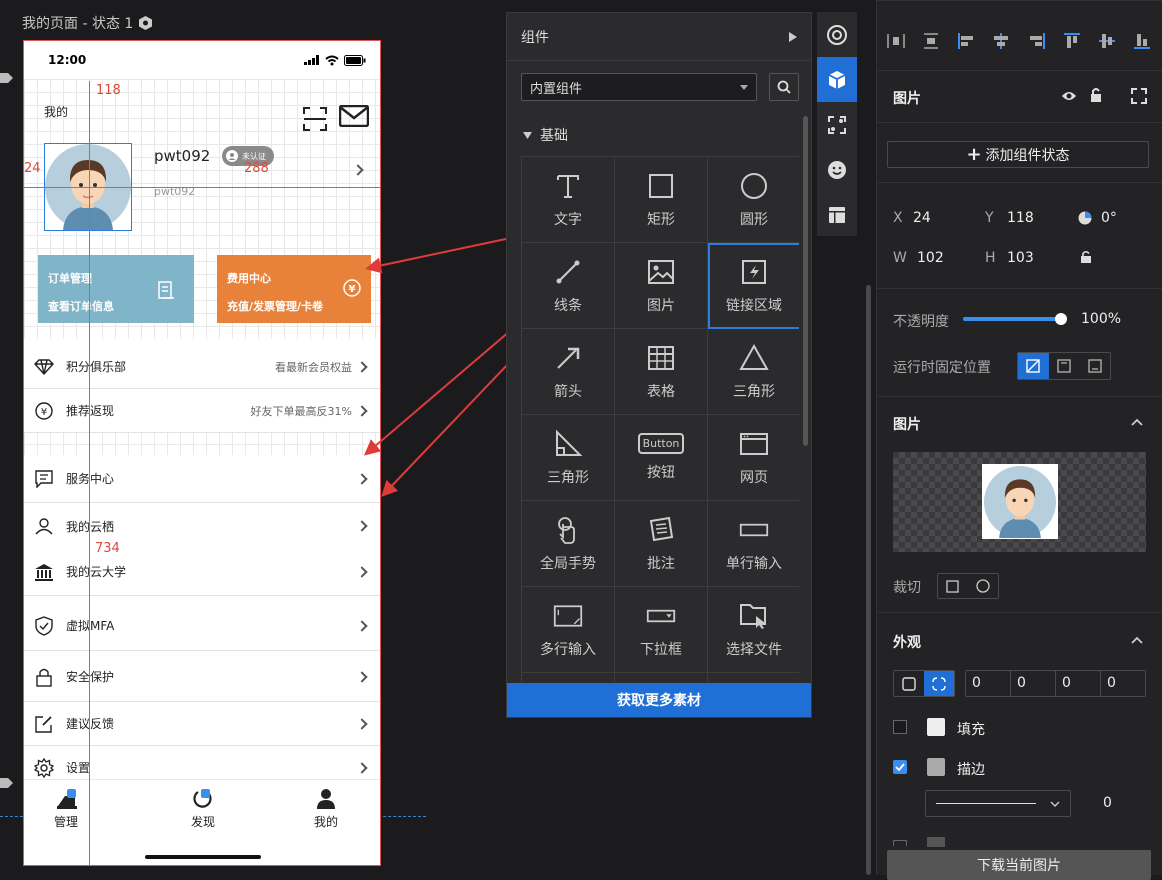 The image size is (1162, 880). What do you see at coordinates (1037, 41) in the screenshot?
I see `align-right-icon` at bounding box center [1037, 41].